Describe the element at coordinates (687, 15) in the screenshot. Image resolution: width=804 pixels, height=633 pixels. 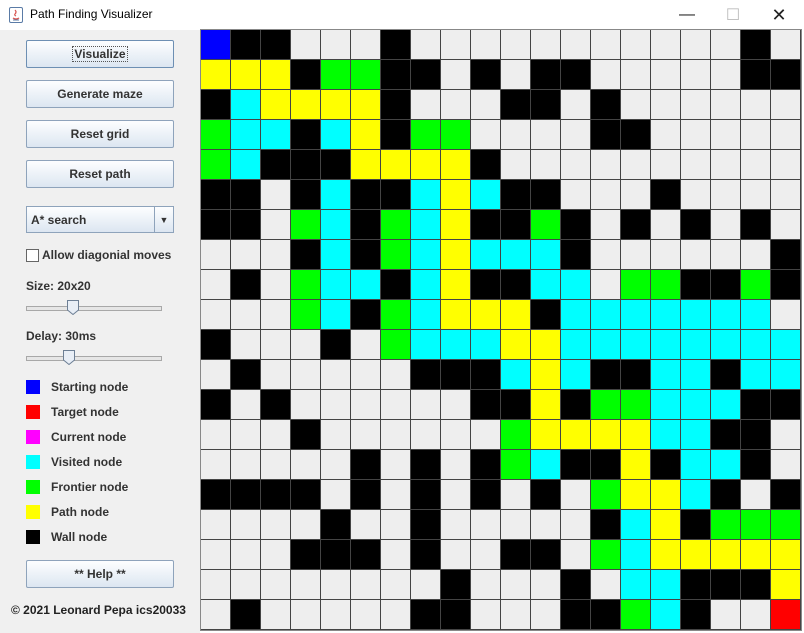
I see `minimize-button: —` at that location.